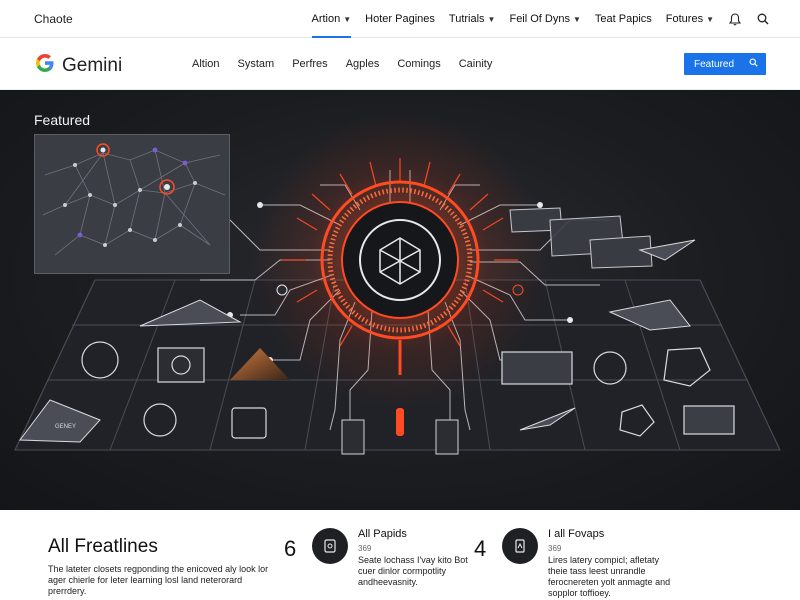 The height and width of the screenshot is (600, 800). Describe the element at coordinates (363, 64) in the screenshot. I see `main-nav-link-agples: Agples` at that location.